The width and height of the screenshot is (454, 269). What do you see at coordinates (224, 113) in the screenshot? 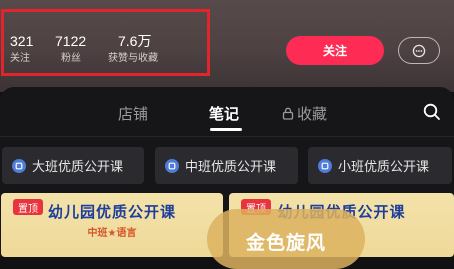
I see `tab-notes: 笔记` at bounding box center [224, 113].